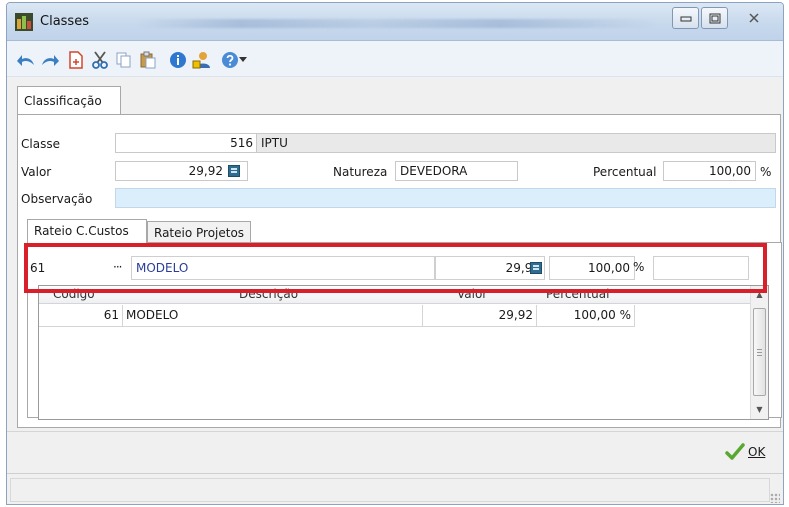  I want to click on calculator-icon, so click(234, 171).